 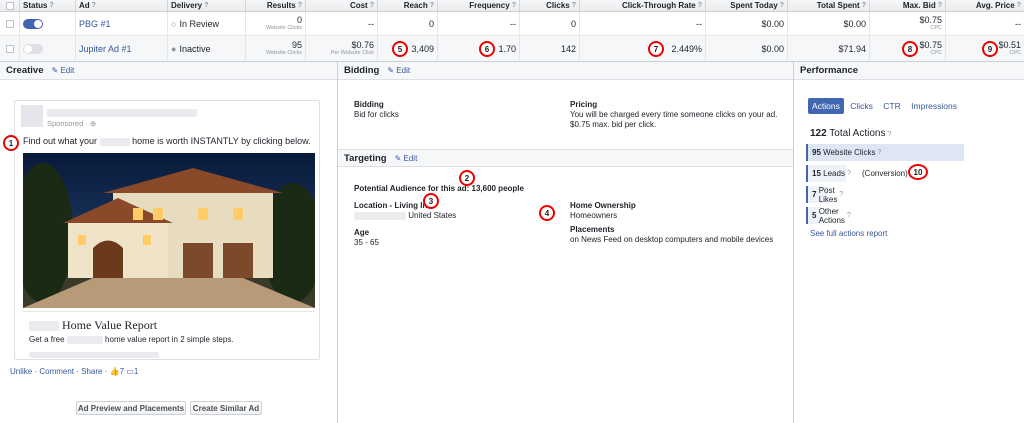 I want to click on conversion-label: (Conversion), so click(x=885, y=173).